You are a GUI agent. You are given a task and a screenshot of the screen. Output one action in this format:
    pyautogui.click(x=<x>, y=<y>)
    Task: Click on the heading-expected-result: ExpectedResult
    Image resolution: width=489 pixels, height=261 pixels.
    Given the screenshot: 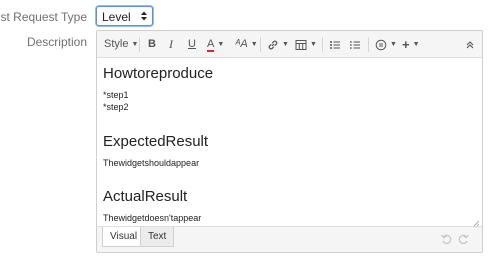 What is the action you would take?
    pyautogui.click(x=156, y=141)
    